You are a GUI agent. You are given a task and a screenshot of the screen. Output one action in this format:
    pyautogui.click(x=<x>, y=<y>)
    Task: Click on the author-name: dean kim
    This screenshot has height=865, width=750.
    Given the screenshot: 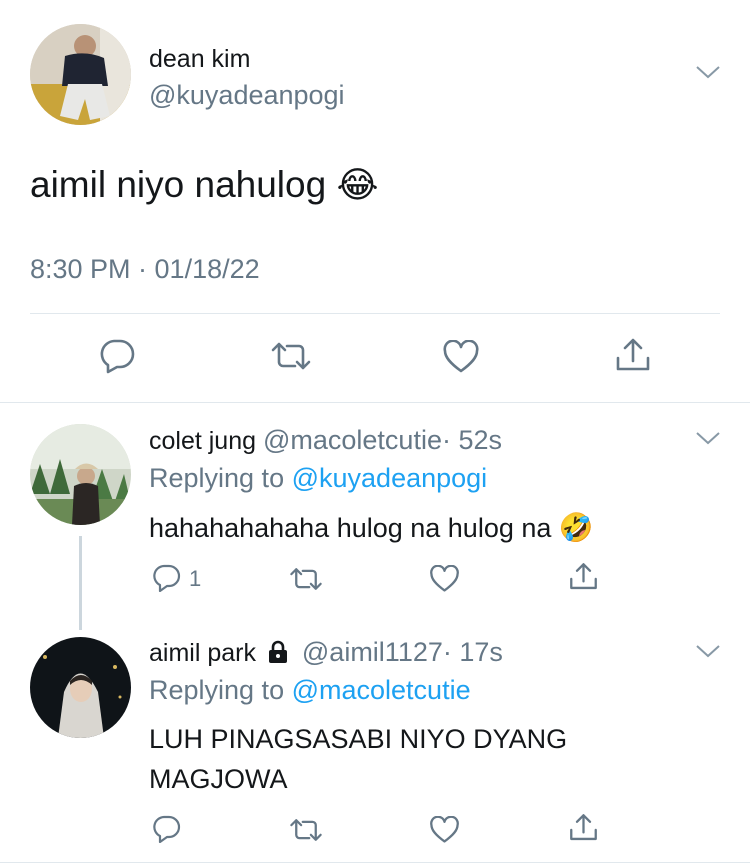 What is the action you would take?
    pyautogui.click(x=199, y=59)
    